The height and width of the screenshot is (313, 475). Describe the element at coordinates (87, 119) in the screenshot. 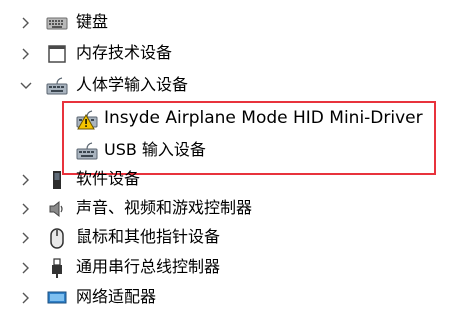

I see `warning-hid-icon` at that location.